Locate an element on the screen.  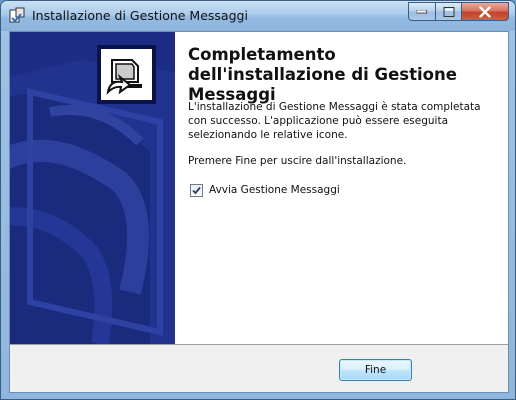
window-title: Installazione di Gestione Messaggi is located at coordinates (140, 15).